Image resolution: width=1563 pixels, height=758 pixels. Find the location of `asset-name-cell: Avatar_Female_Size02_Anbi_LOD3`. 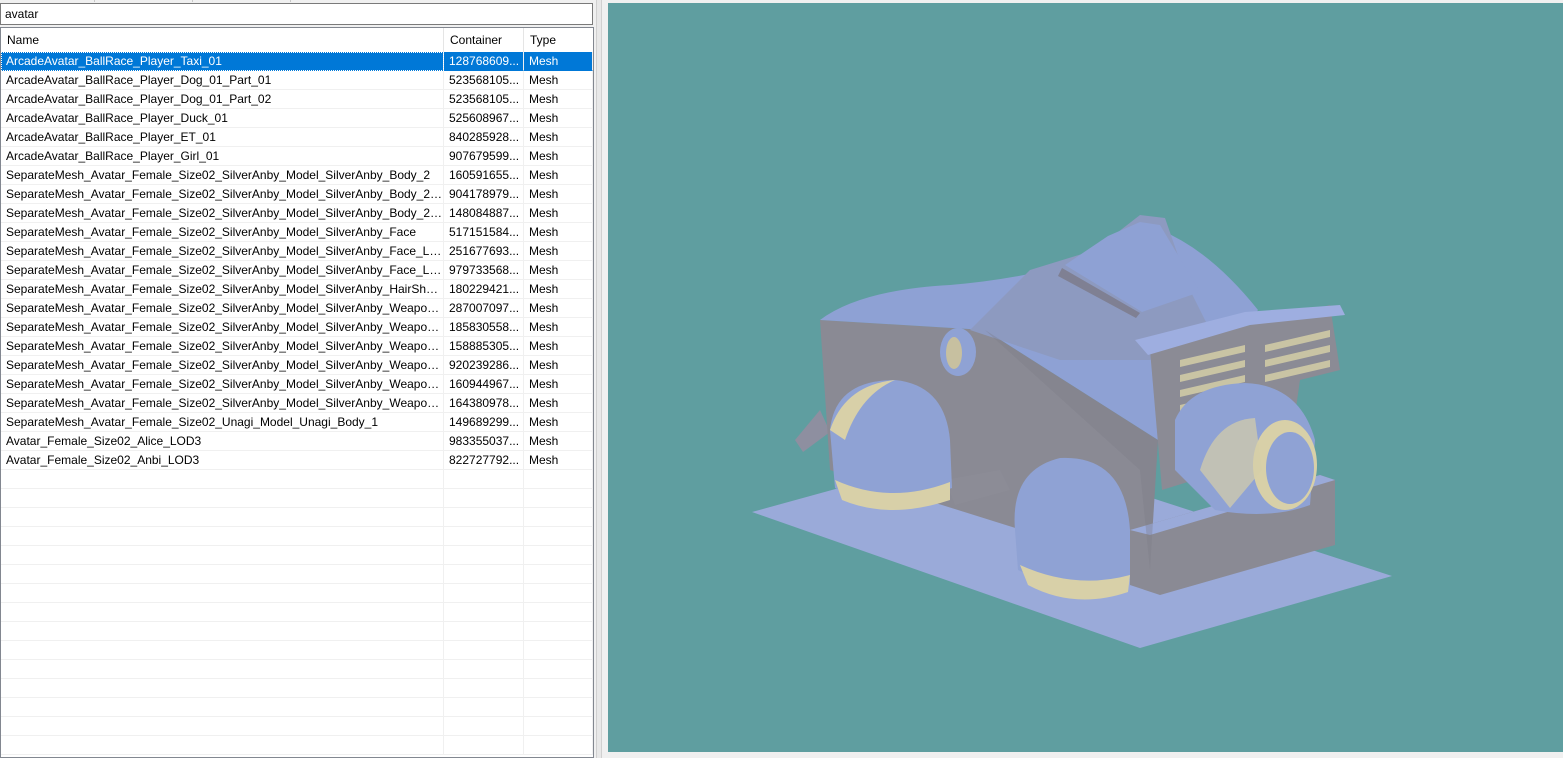

asset-name-cell: Avatar_Female_Size02_Anbi_LOD3 is located at coordinates (222, 460).